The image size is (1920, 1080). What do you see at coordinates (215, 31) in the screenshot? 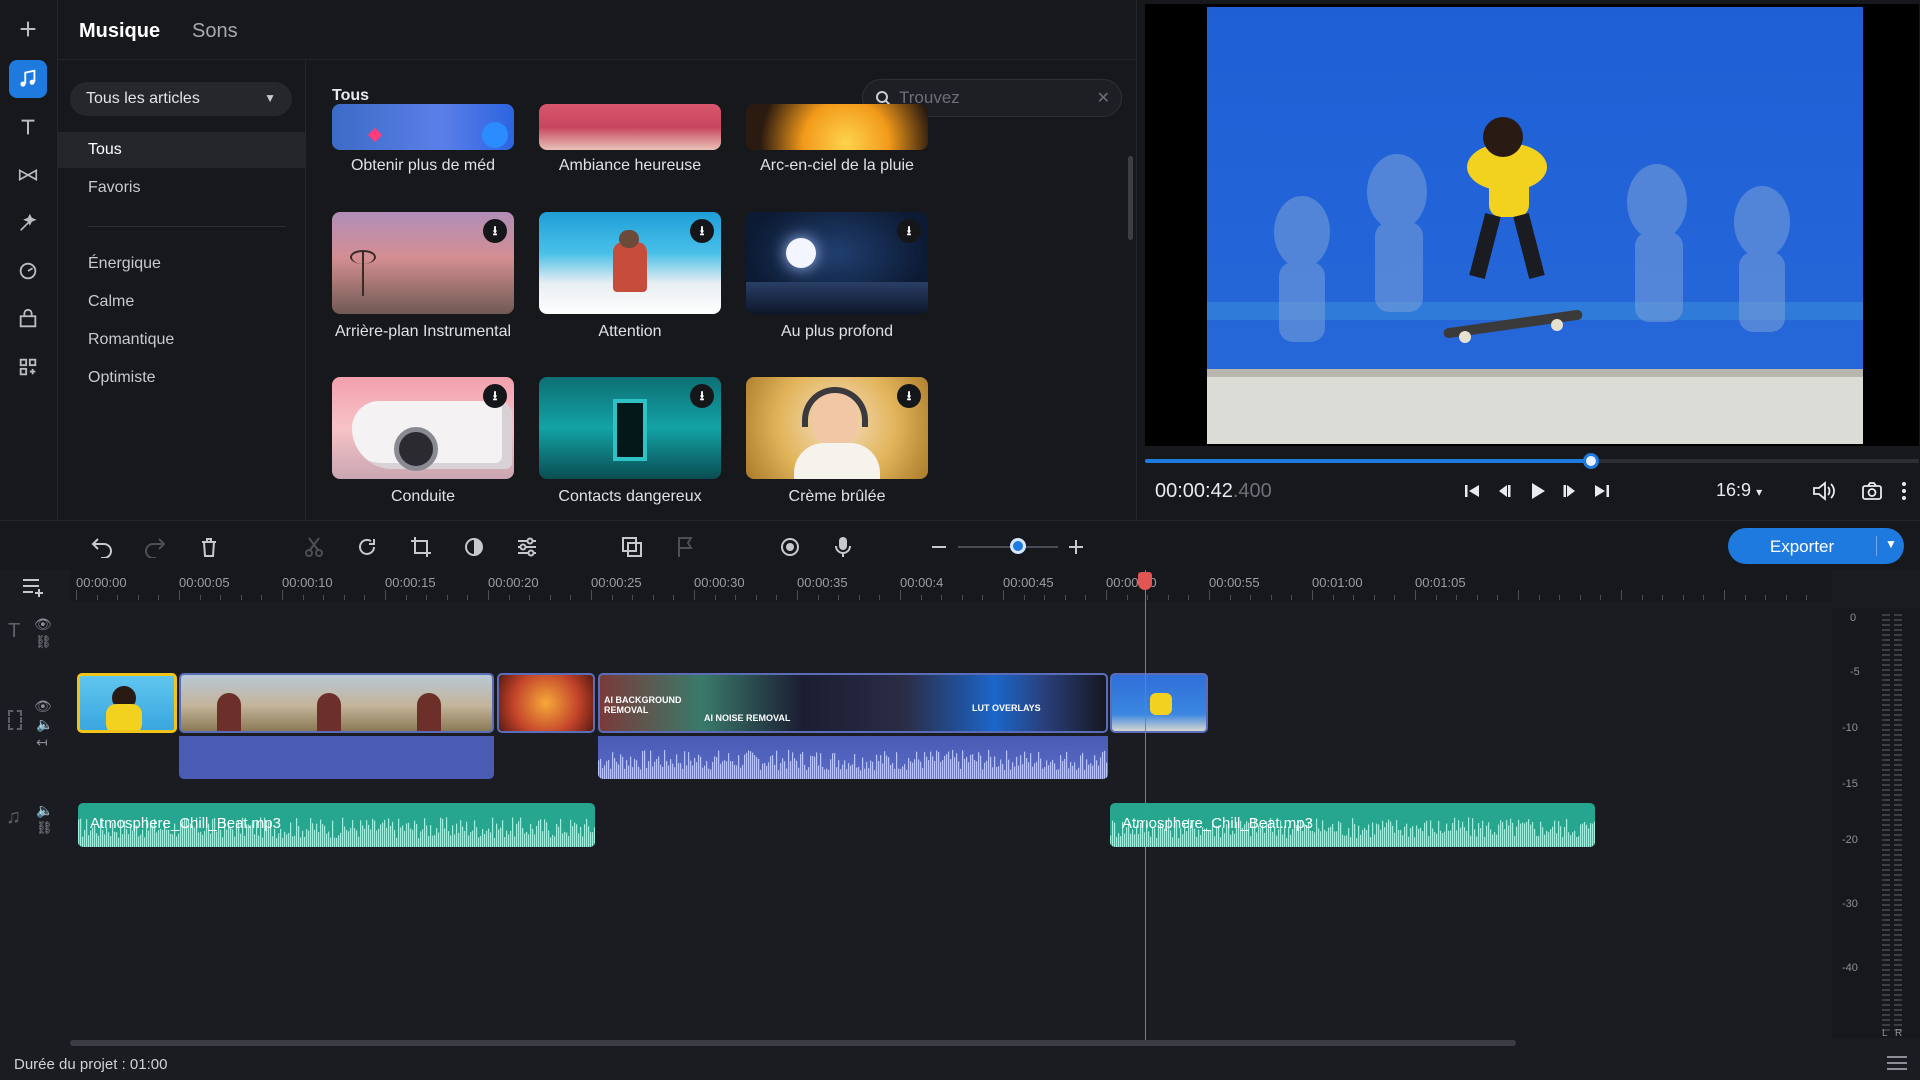
I see `tab-sounds: Sons` at bounding box center [215, 31].